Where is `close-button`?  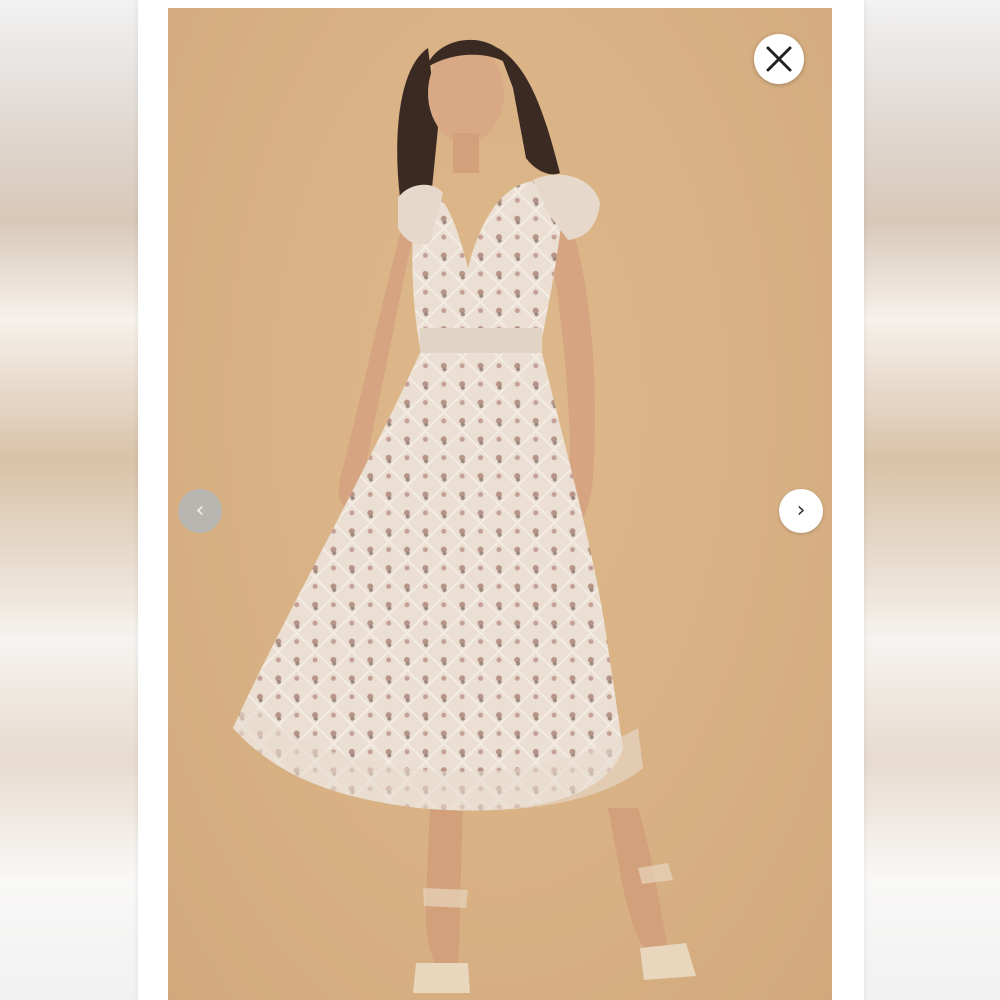
close-button is located at coordinates (779, 59).